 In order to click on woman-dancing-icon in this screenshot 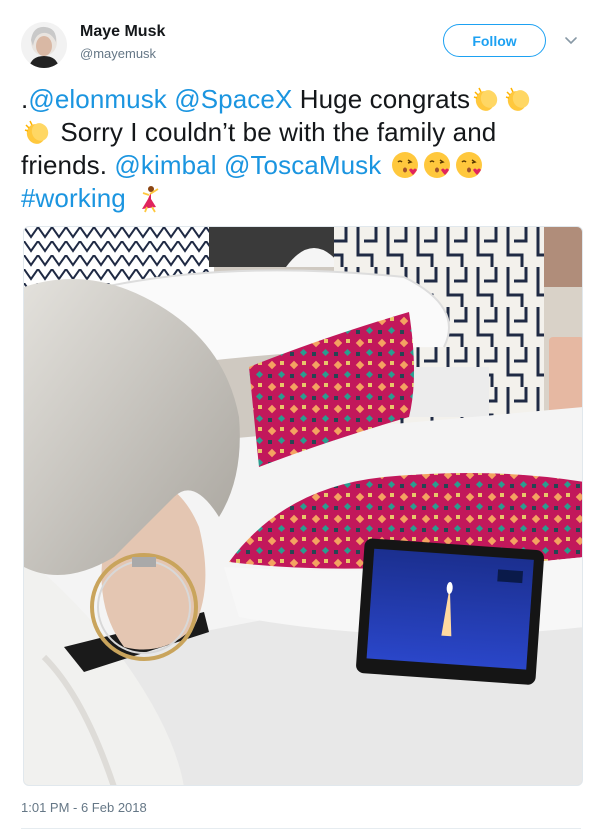, I will do `click(149, 198)`.